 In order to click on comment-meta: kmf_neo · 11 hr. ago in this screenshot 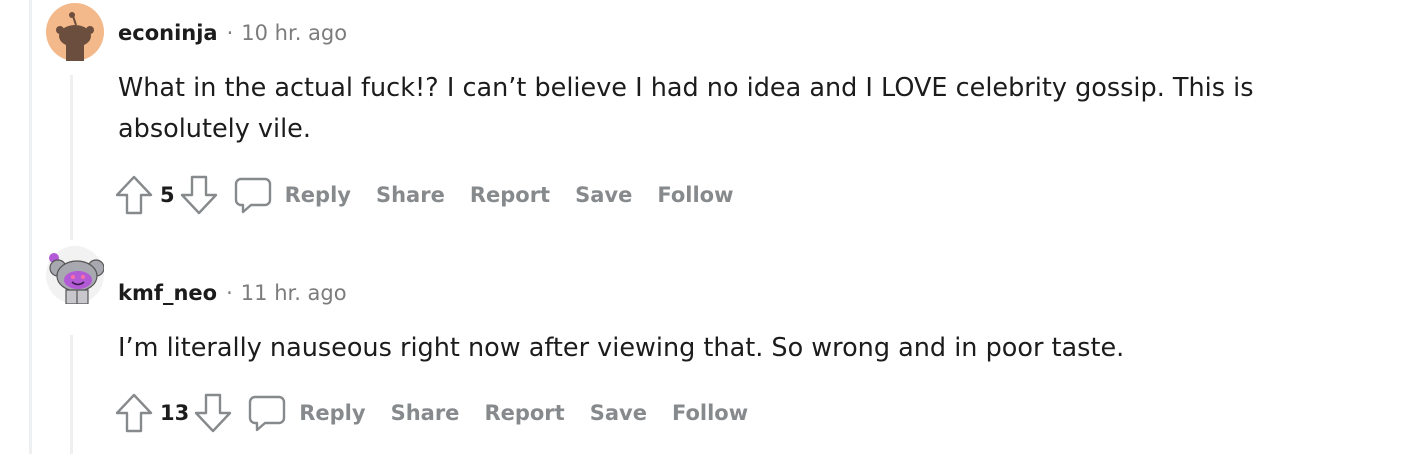, I will do `click(232, 293)`.